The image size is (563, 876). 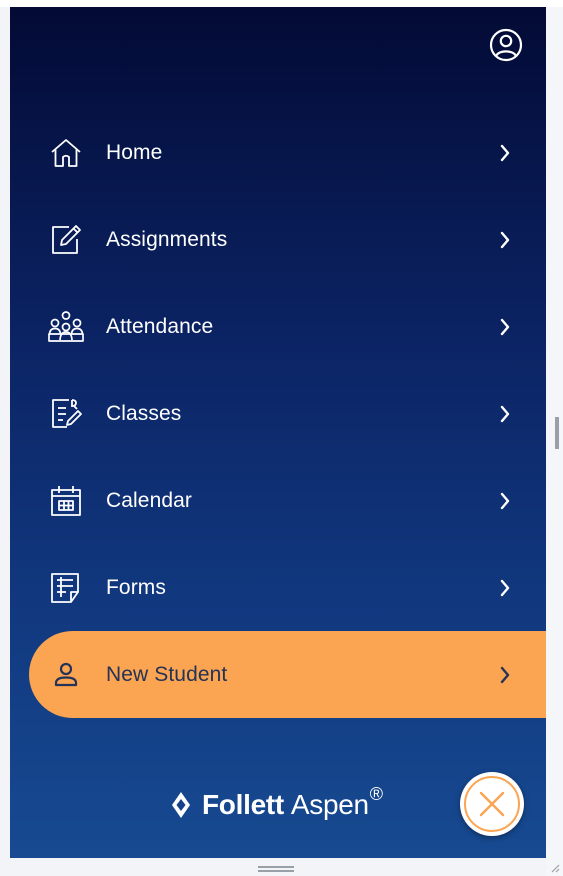 I want to click on nav-item-label: Attendance, so click(x=160, y=326).